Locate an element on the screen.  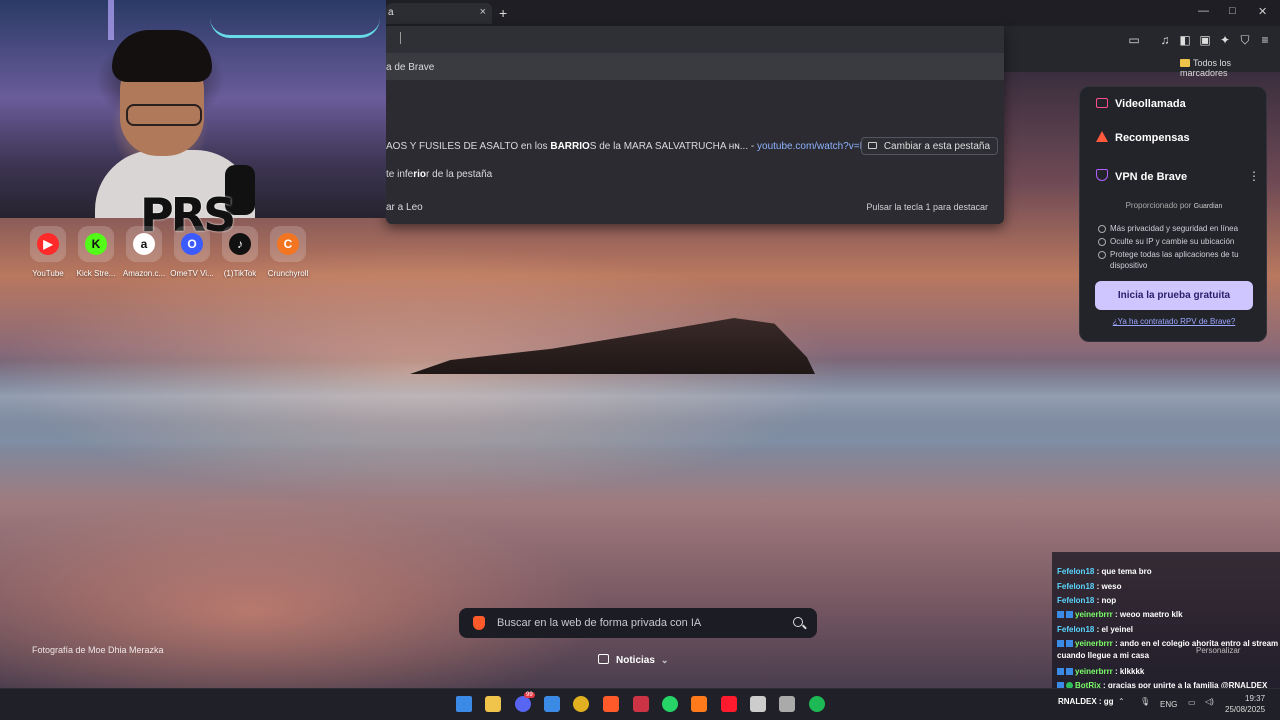
suggestion-brave: a de Brave is located at coordinates (695, 67).